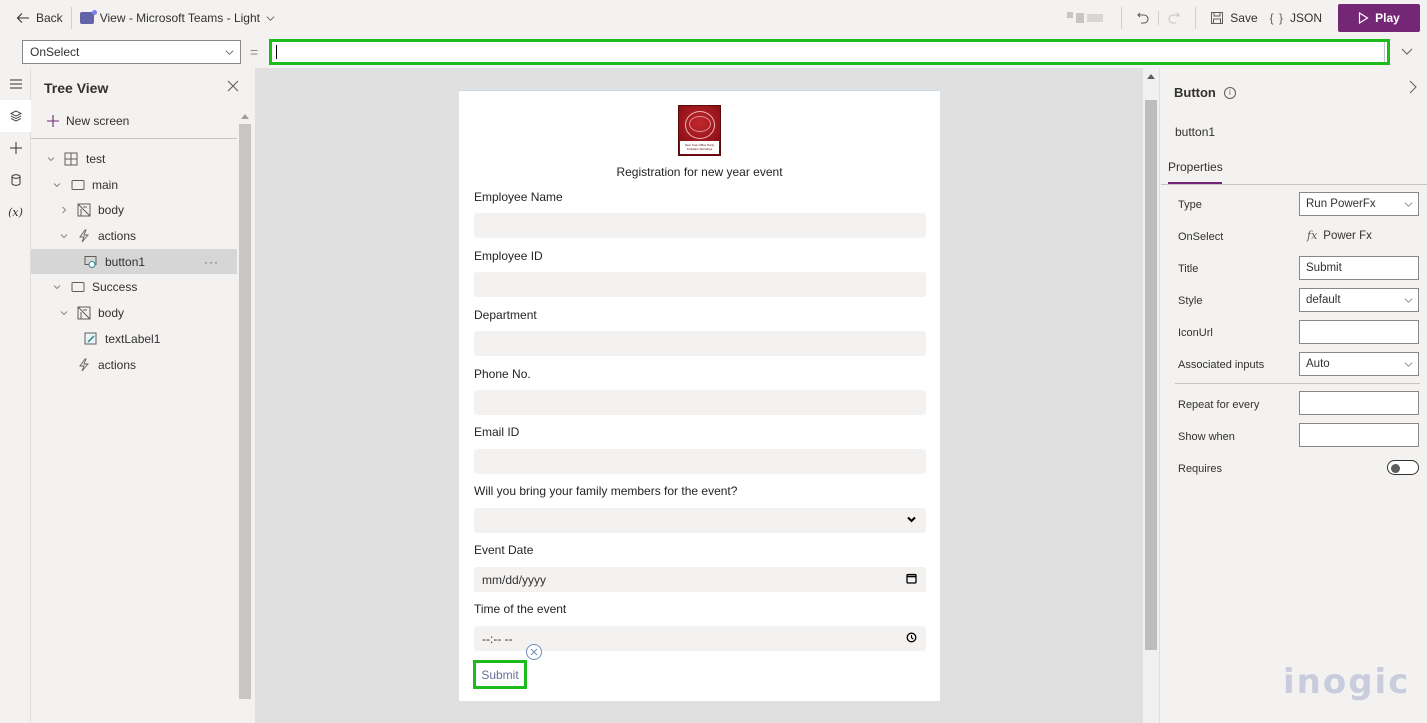 This screenshot has height=723, width=1427. Describe the element at coordinates (71, 159) in the screenshot. I see `screen-icon` at that location.